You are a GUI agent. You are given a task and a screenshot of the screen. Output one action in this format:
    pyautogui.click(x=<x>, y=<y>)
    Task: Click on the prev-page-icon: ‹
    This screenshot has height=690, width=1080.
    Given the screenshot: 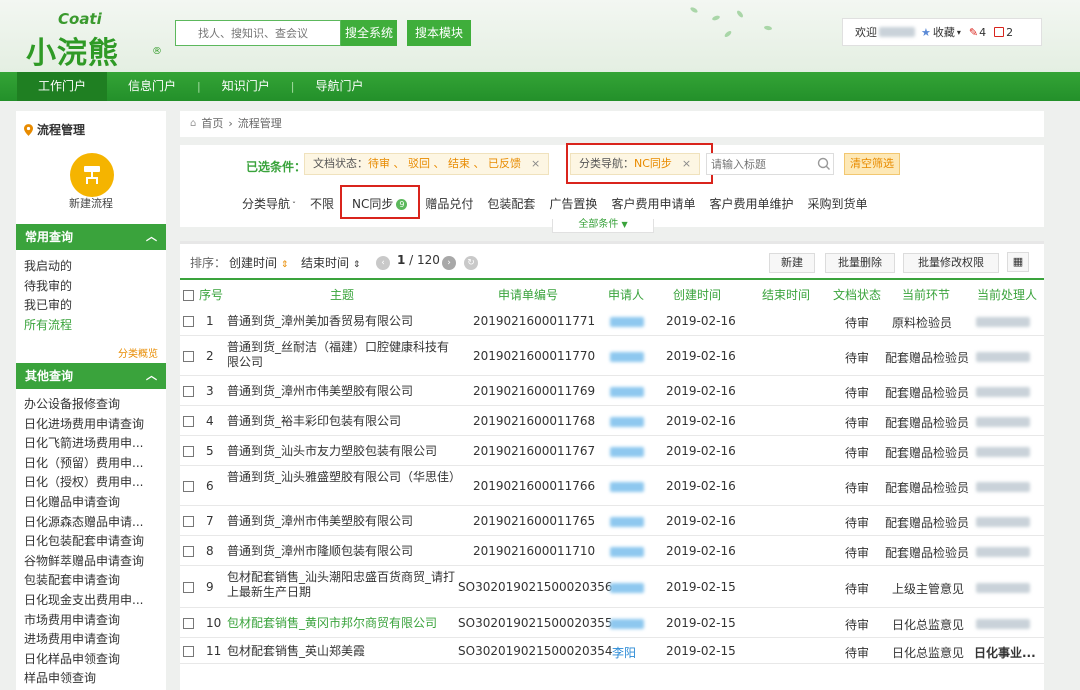 What is the action you would take?
    pyautogui.click(x=383, y=263)
    